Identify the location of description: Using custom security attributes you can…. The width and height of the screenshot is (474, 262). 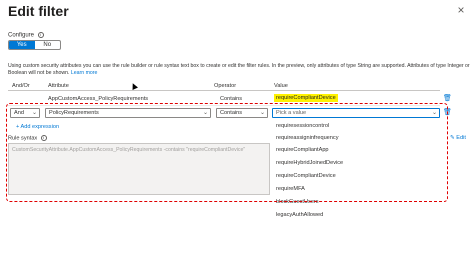
(239, 70).